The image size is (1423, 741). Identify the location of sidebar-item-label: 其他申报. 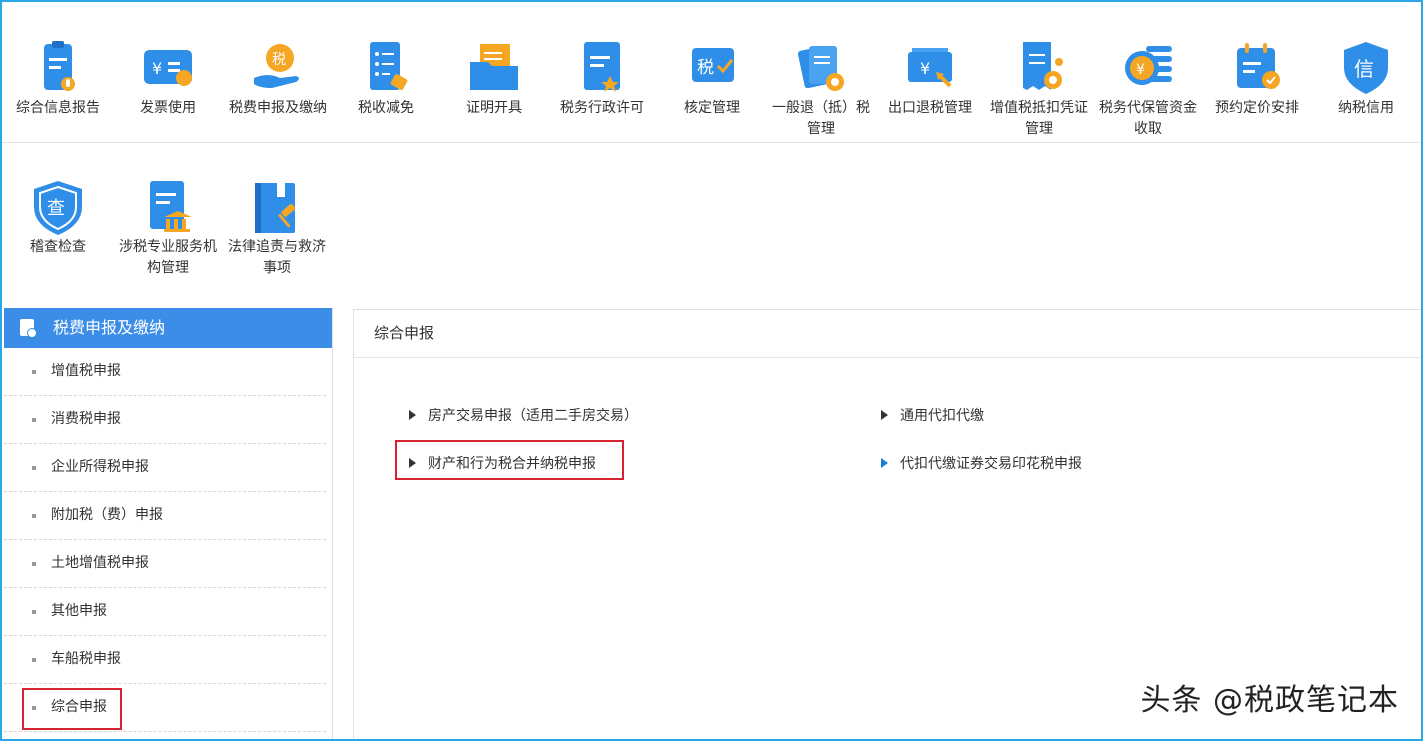
(79, 611).